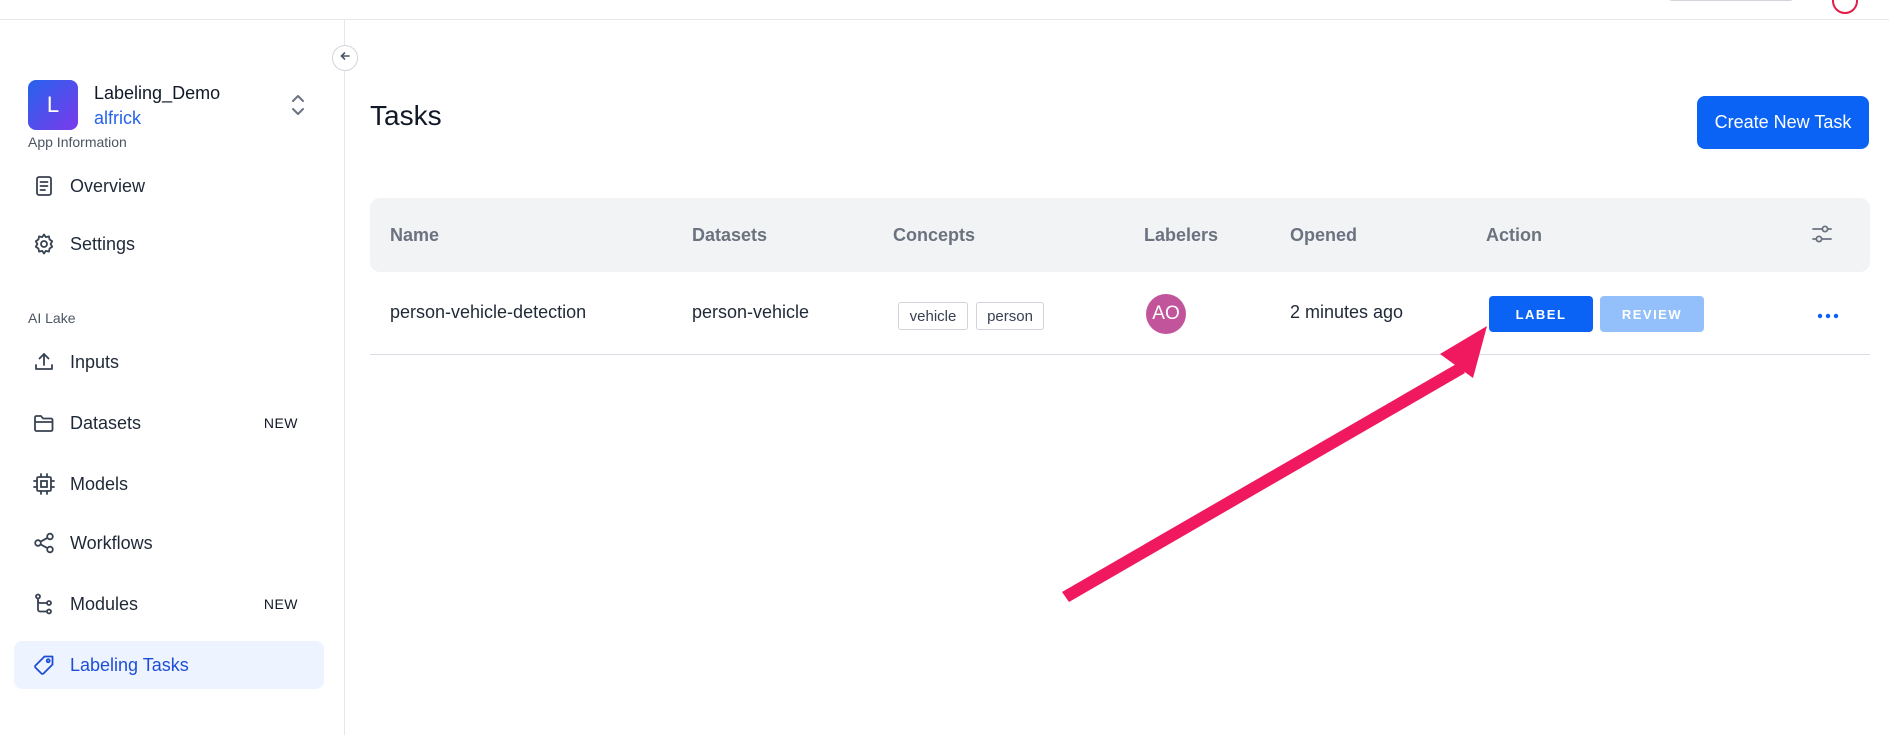  What do you see at coordinates (44, 604) in the screenshot?
I see `branch-icon` at bounding box center [44, 604].